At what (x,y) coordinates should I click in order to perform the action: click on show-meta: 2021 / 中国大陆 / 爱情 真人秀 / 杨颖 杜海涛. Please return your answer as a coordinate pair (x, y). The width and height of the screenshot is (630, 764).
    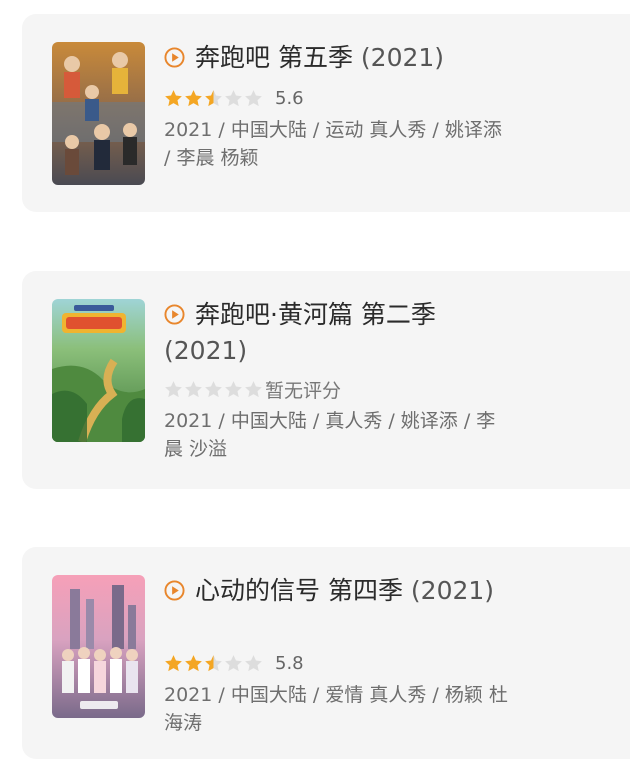
    Looking at the image, I should click on (336, 709).